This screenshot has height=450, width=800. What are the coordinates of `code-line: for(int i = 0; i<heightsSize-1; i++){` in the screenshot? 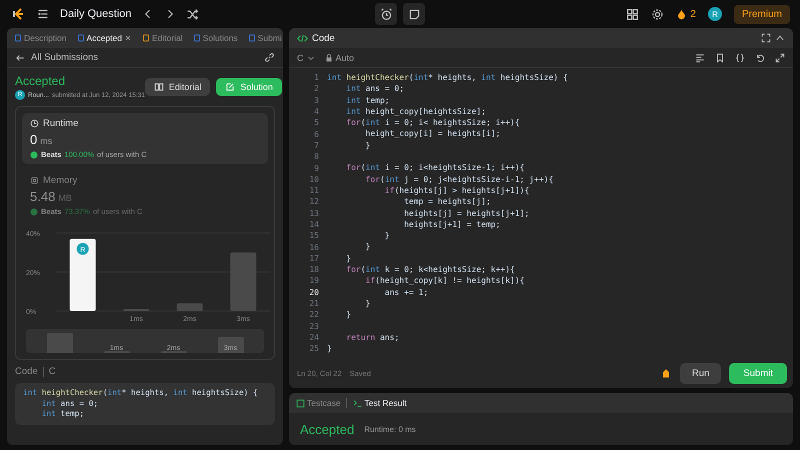 It's located at (434, 168).